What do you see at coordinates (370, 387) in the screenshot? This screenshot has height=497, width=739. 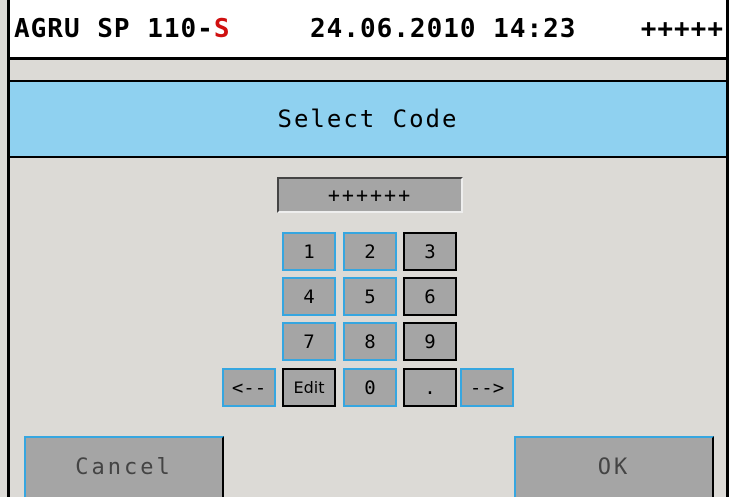 I see `key-0: 0` at bounding box center [370, 387].